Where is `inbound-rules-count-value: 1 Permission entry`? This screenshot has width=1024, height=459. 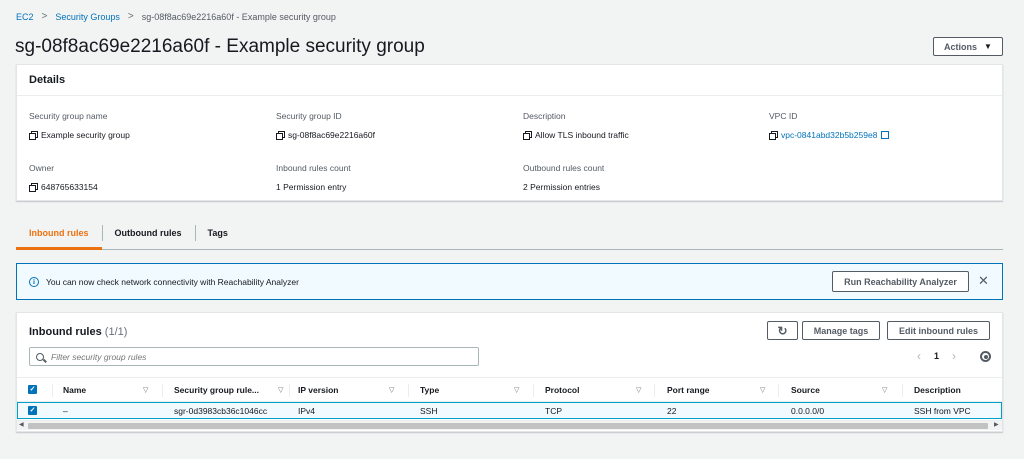 inbound-rules-count-value: 1 Permission entry is located at coordinates (311, 187).